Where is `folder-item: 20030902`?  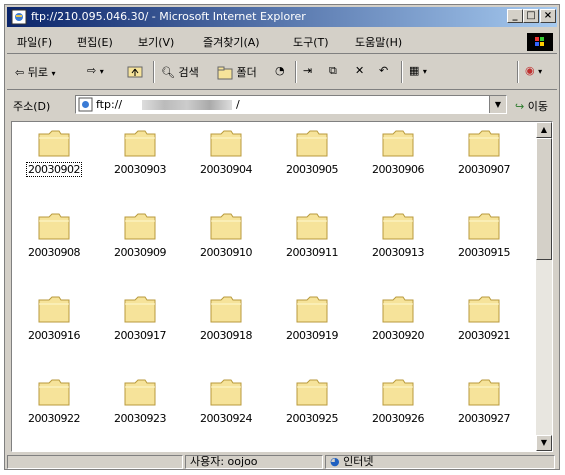
folder-item: 20030902 is located at coordinates (54, 163).